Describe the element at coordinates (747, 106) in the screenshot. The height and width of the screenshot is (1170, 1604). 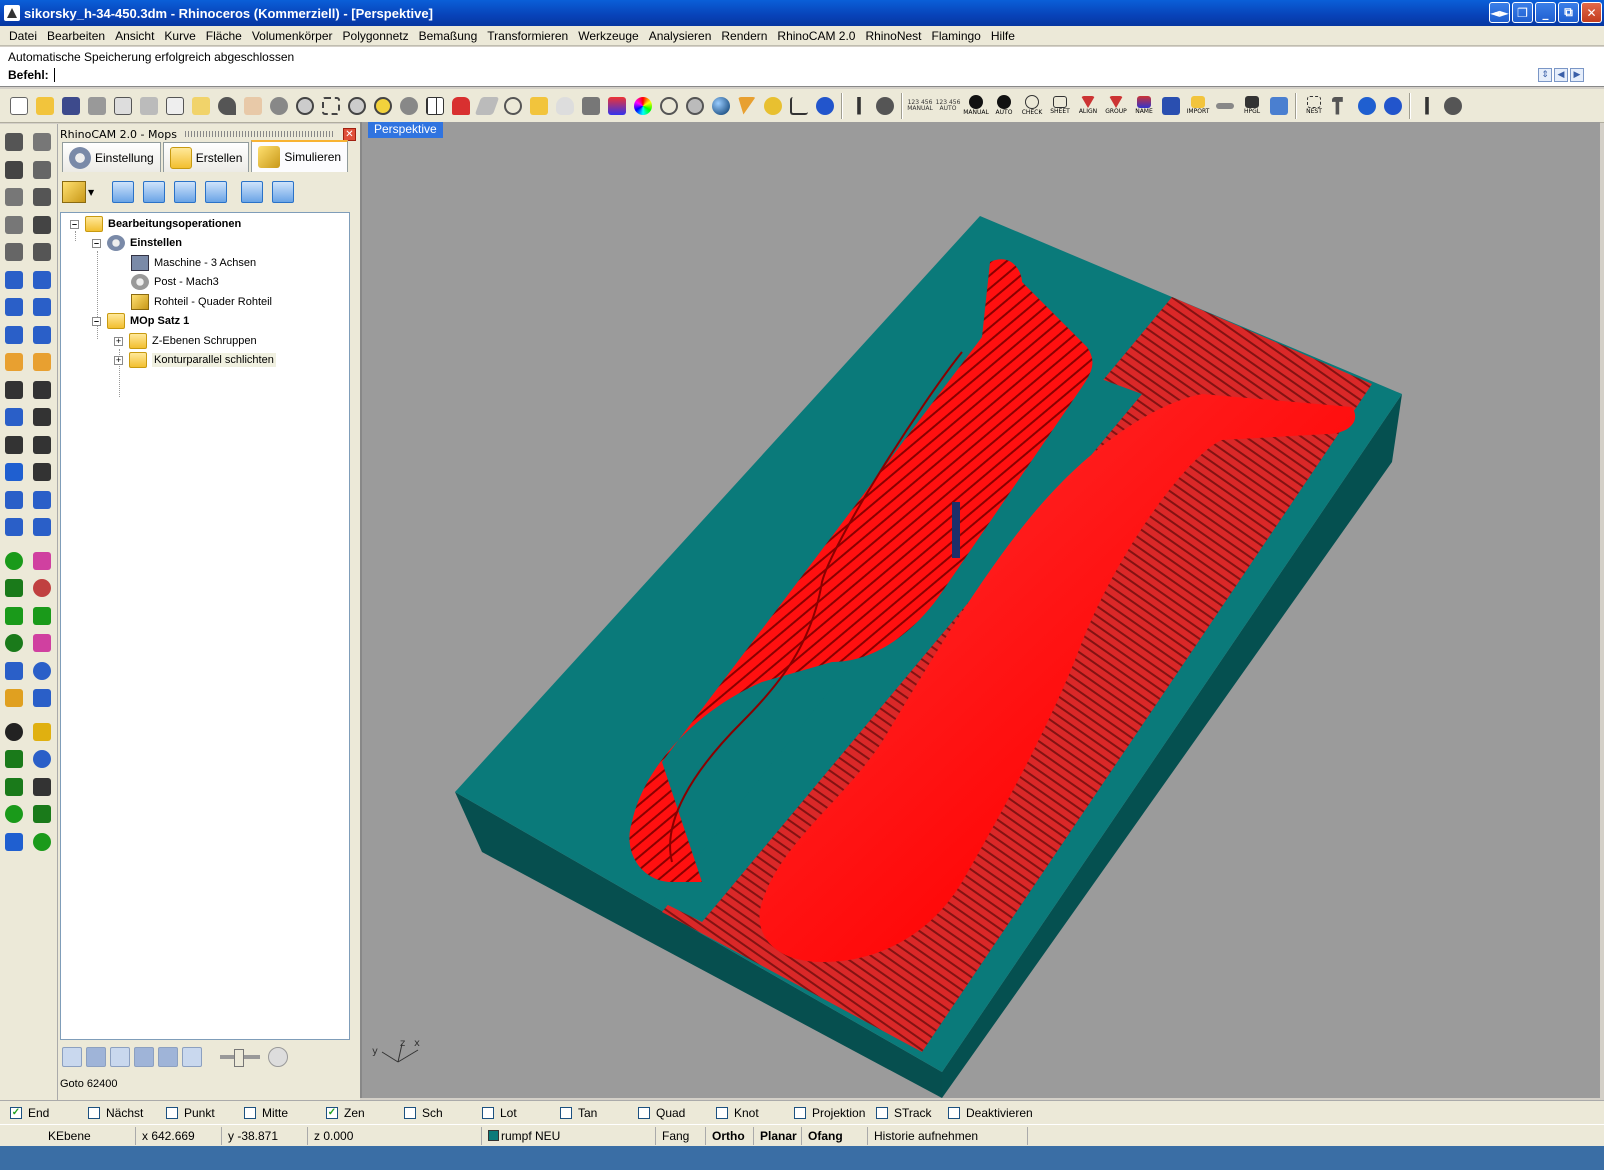
I see `render-tool-button` at that location.